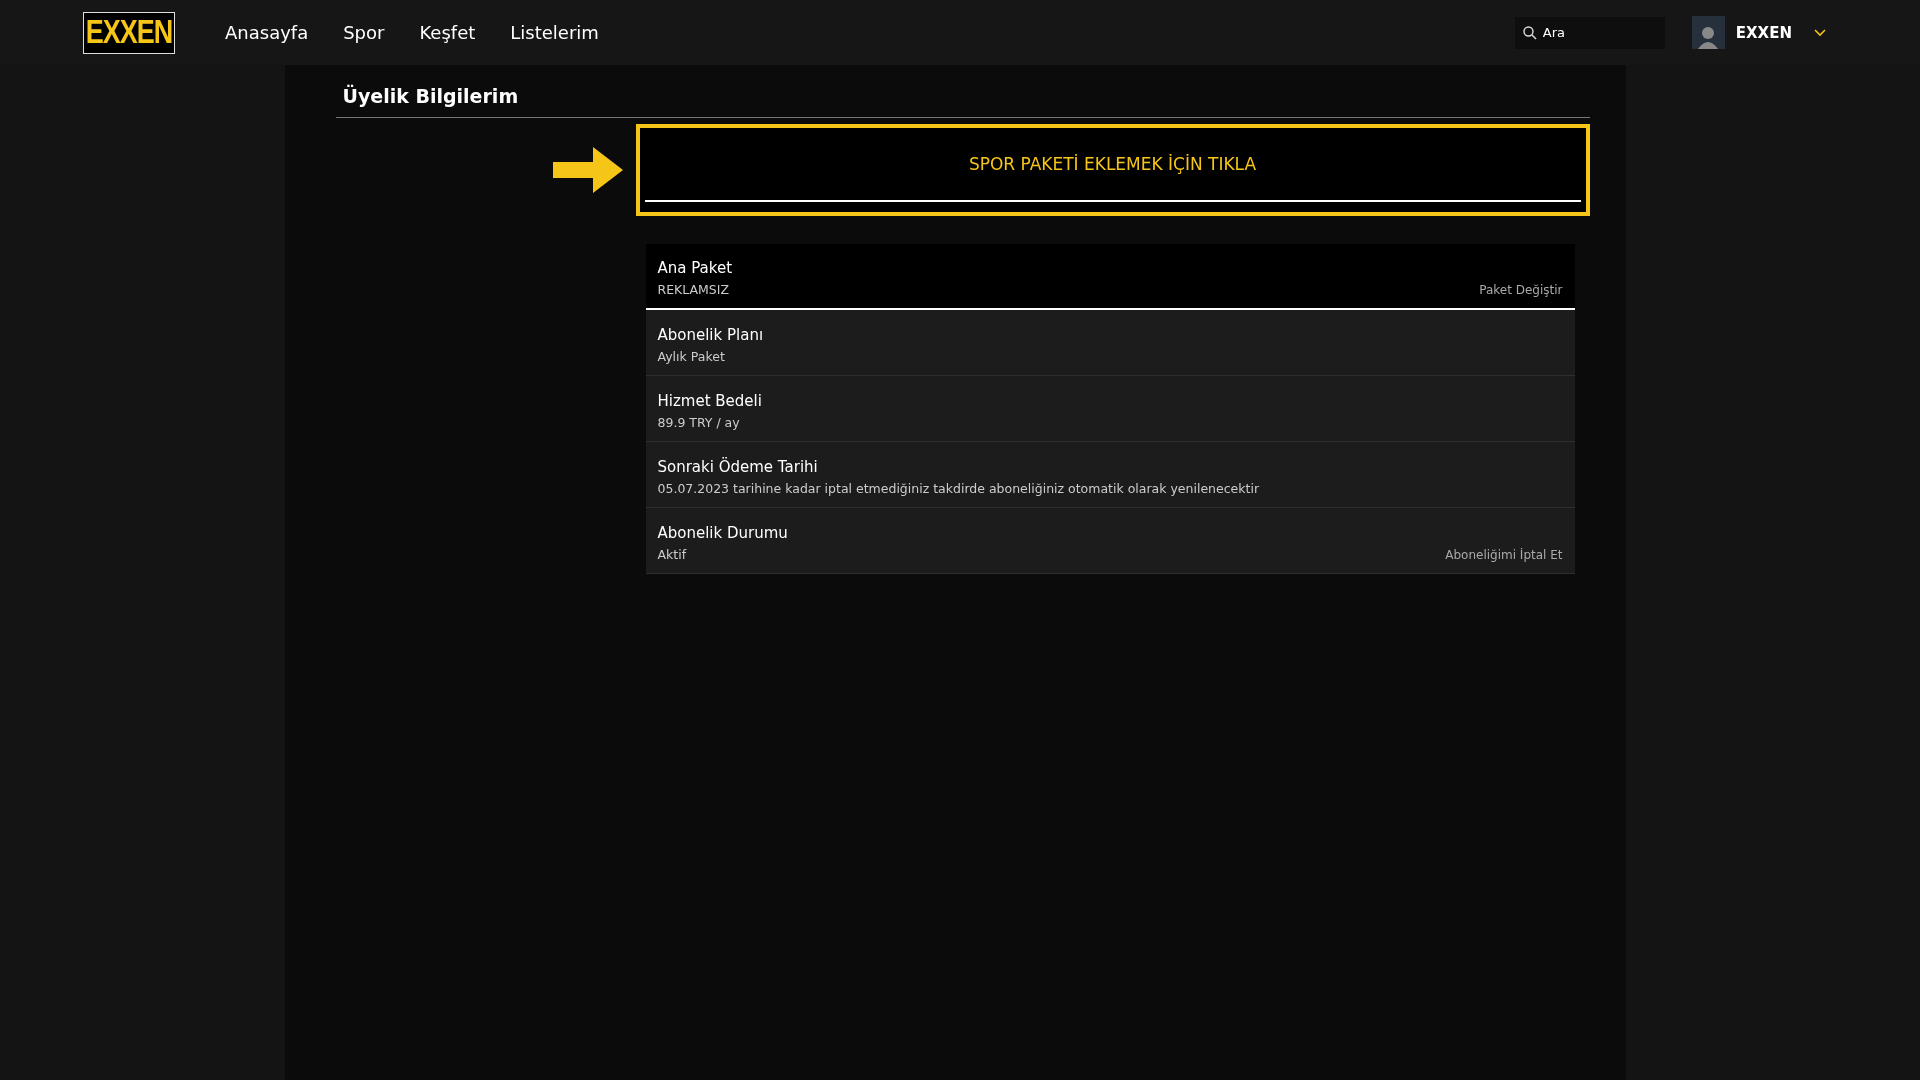  Describe the element at coordinates (695, 268) in the screenshot. I see `row-title: Ana Paket` at that location.